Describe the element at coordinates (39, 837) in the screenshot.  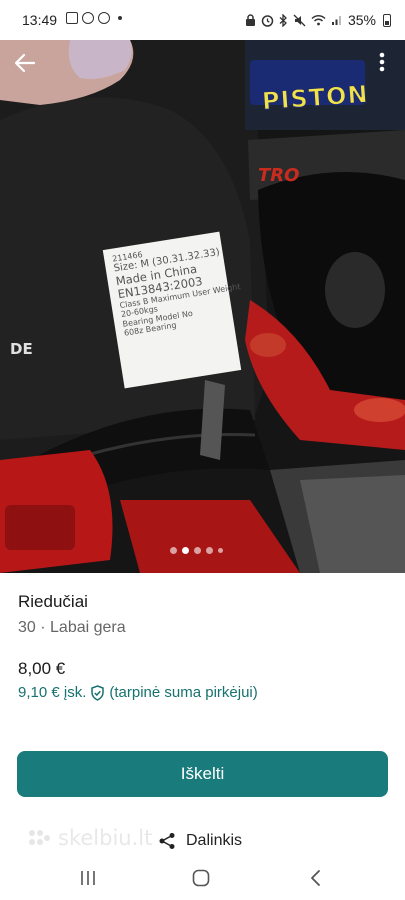
I see `skelbiu-logo-icon` at that location.